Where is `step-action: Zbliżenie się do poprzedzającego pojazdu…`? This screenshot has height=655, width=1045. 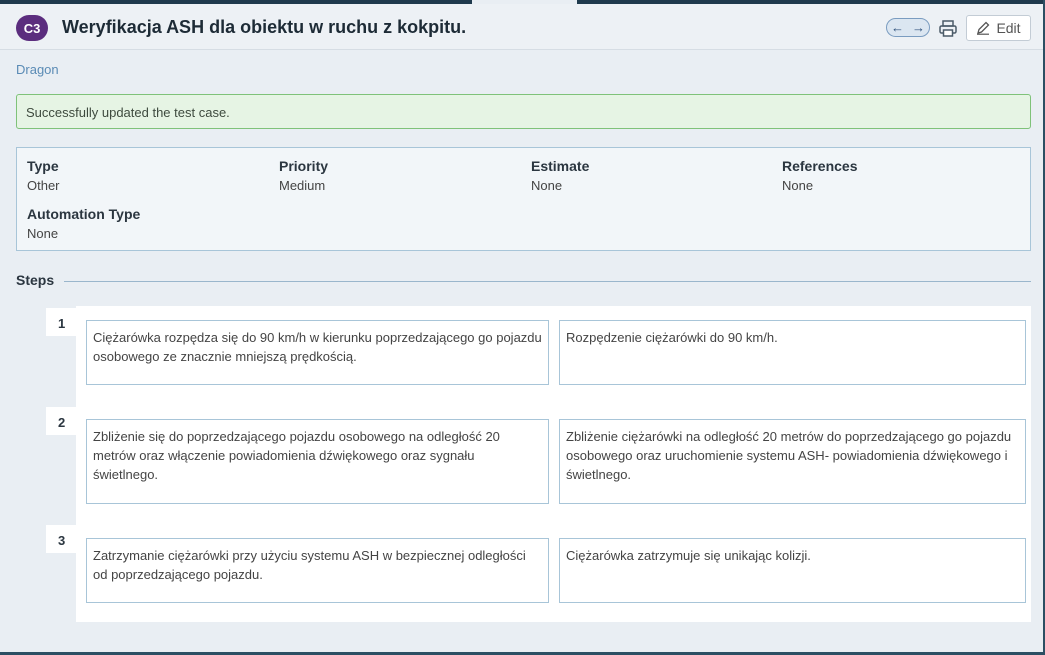
step-action: Zbliżenie się do poprzedzającego pojazdu… is located at coordinates (317, 461).